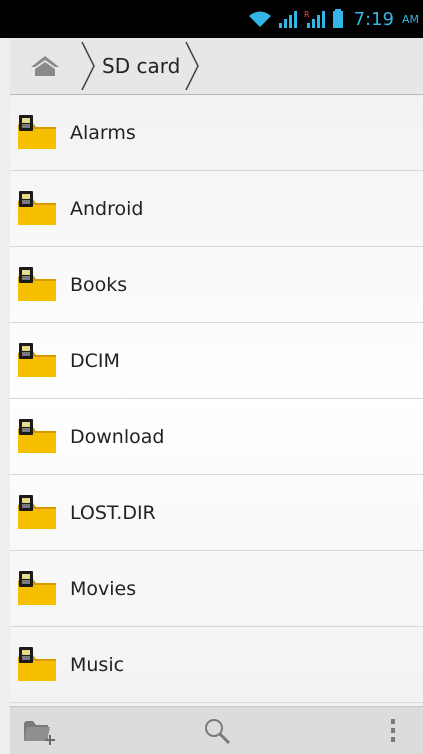  What do you see at coordinates (141, 66) in the screenshot?
I see `breadcrumb-current: SD card` at bounding box center [141, 66].